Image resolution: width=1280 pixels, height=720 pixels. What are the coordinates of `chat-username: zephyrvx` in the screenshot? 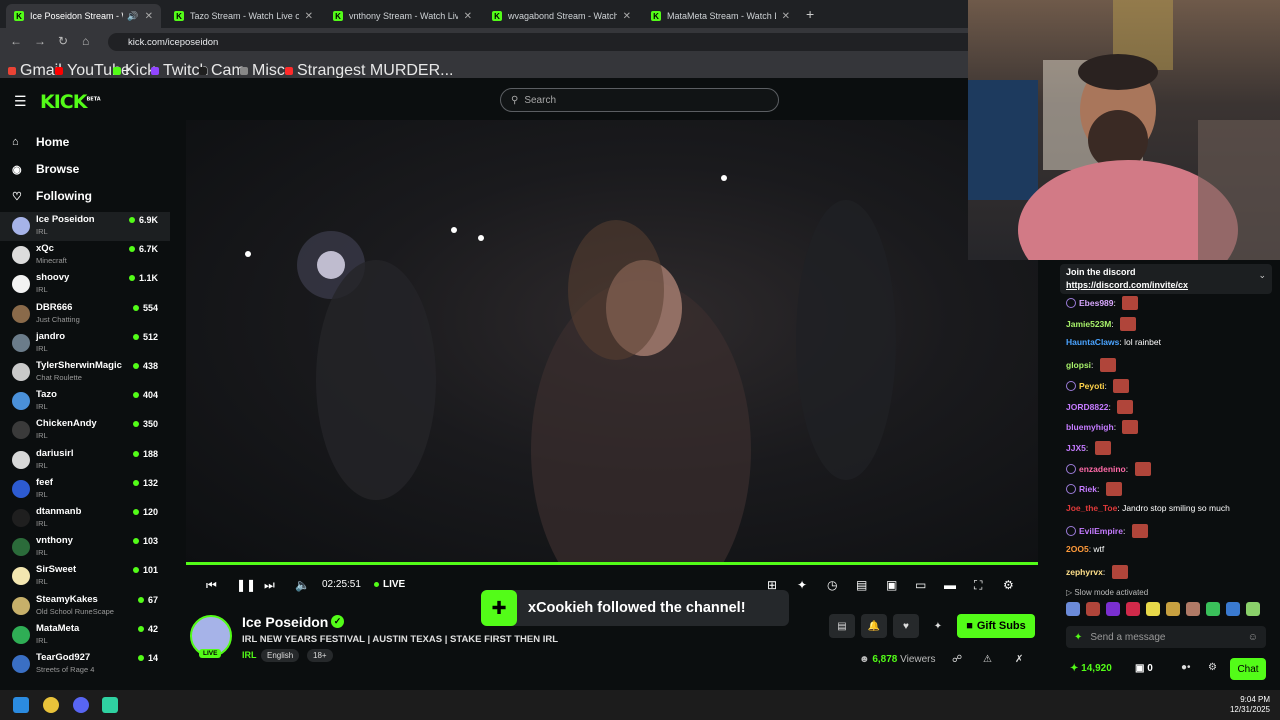 It's located at (1084, 572).